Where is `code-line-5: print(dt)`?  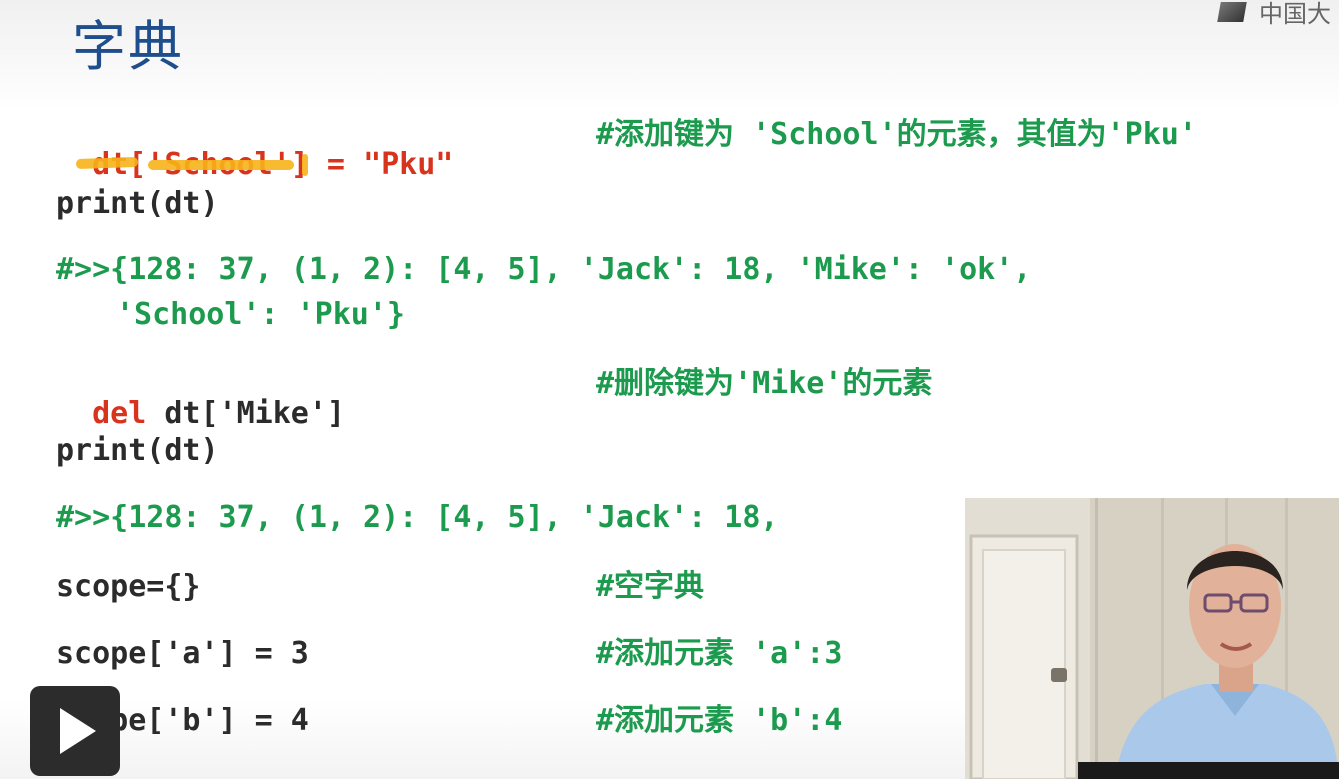
code-line-5: print(dt) is located at coordinates (137, 450).